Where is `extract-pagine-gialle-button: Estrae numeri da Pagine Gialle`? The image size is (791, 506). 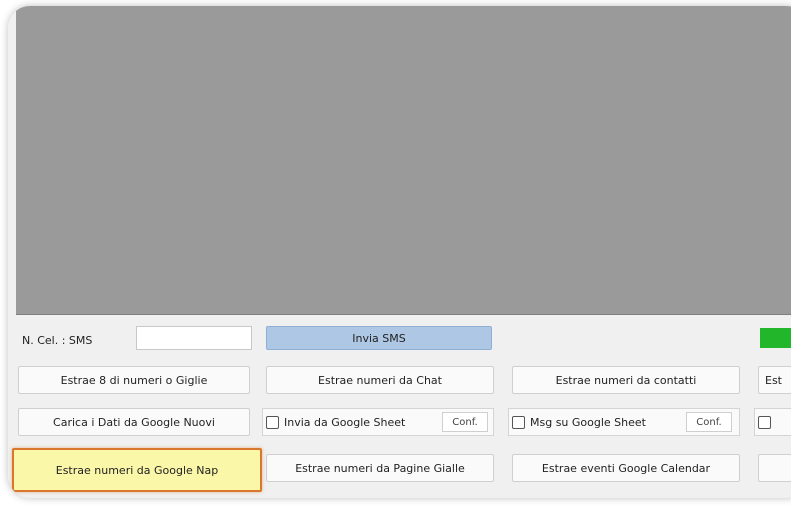 extract-pagine-gialle-button: Estrae numeri da Pagine Gialle is located at coordinates (380, 468).